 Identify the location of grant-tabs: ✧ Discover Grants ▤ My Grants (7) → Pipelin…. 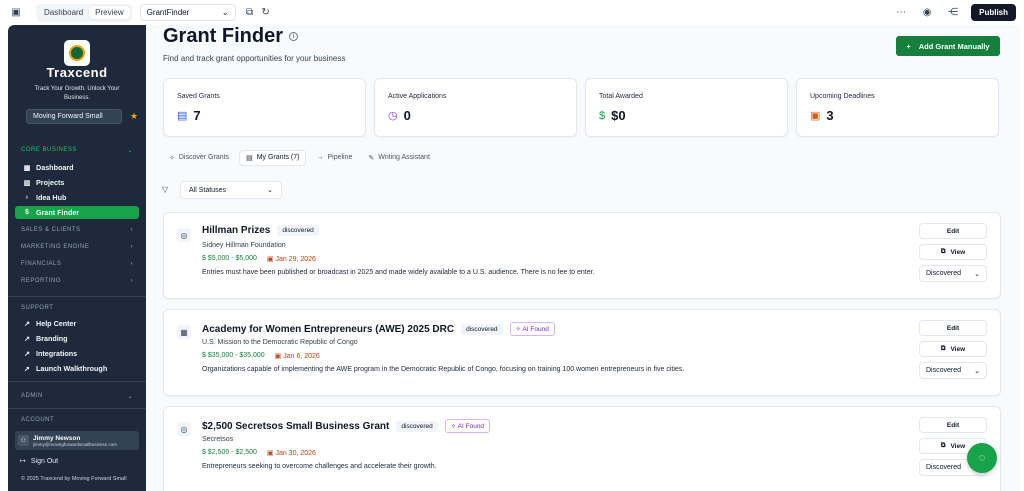
(299, 157).